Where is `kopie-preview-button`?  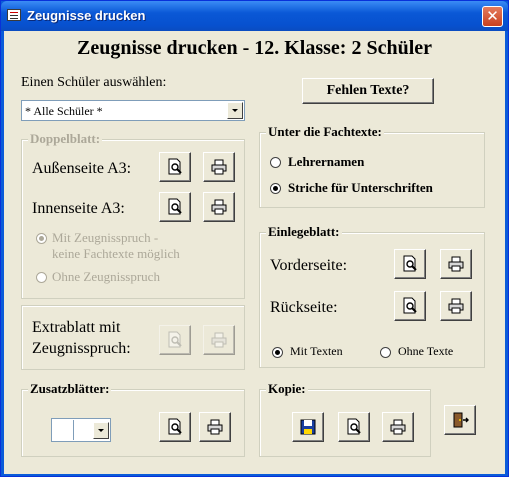 kopie-preview-button is located at coordinates (354, 427).